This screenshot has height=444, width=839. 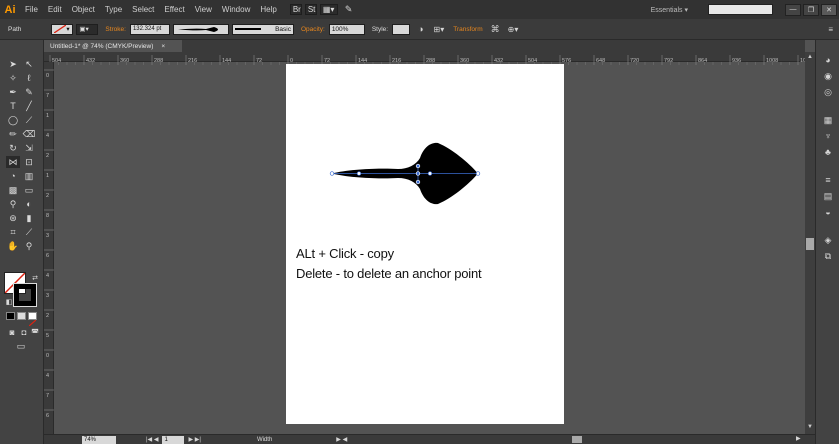 I want to click on menu-type: Type, so click(x=113, y=9).